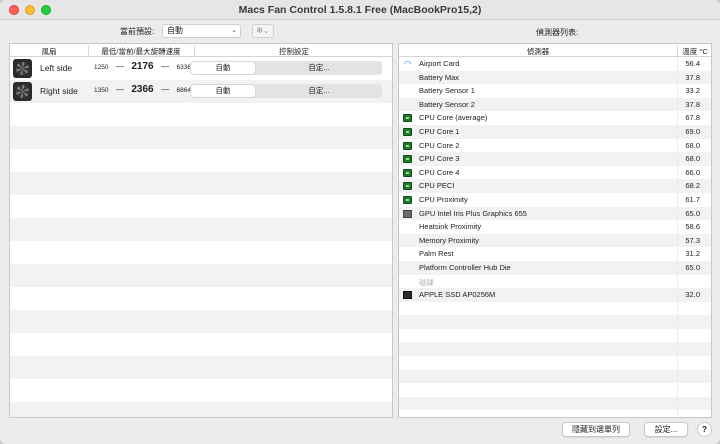  What do you see at coordinates (555, 132) in the screenshot?
I see `sensor-row: CPU Core 1 69.0` at bounding box center [555, 132].